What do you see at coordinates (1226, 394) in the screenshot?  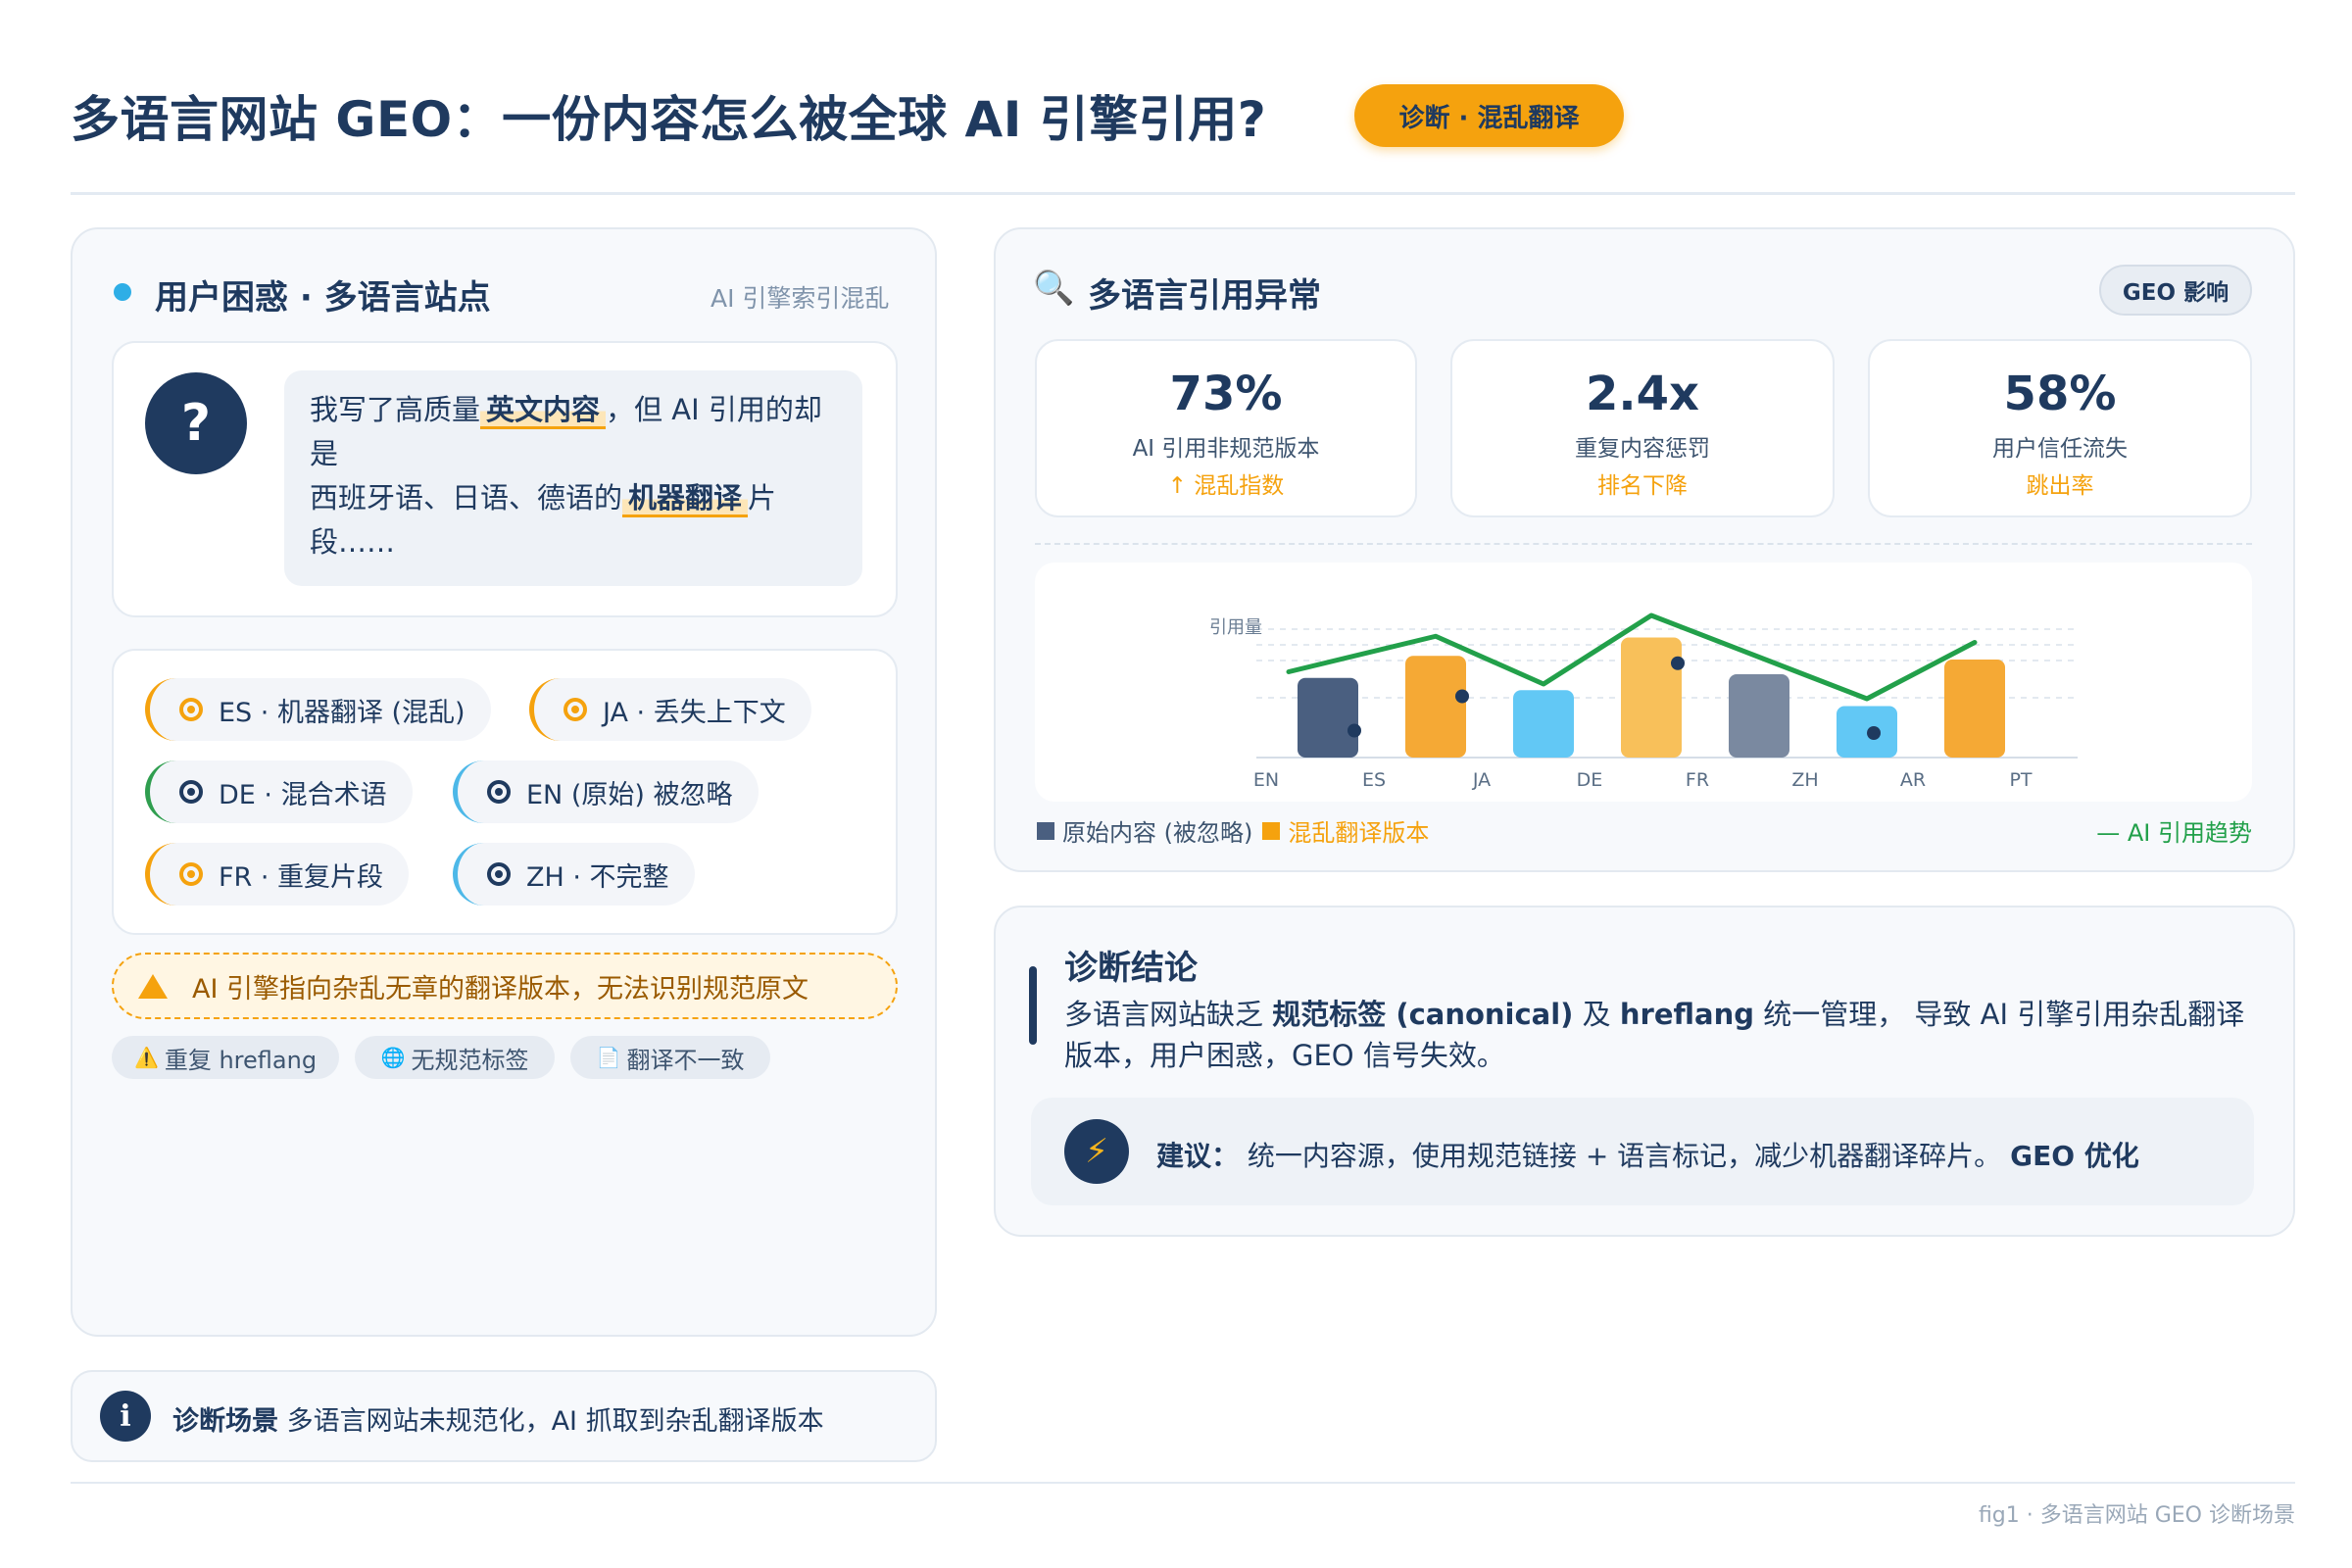 I see `metric-value: 73%` at bounding box center [1226, 394].